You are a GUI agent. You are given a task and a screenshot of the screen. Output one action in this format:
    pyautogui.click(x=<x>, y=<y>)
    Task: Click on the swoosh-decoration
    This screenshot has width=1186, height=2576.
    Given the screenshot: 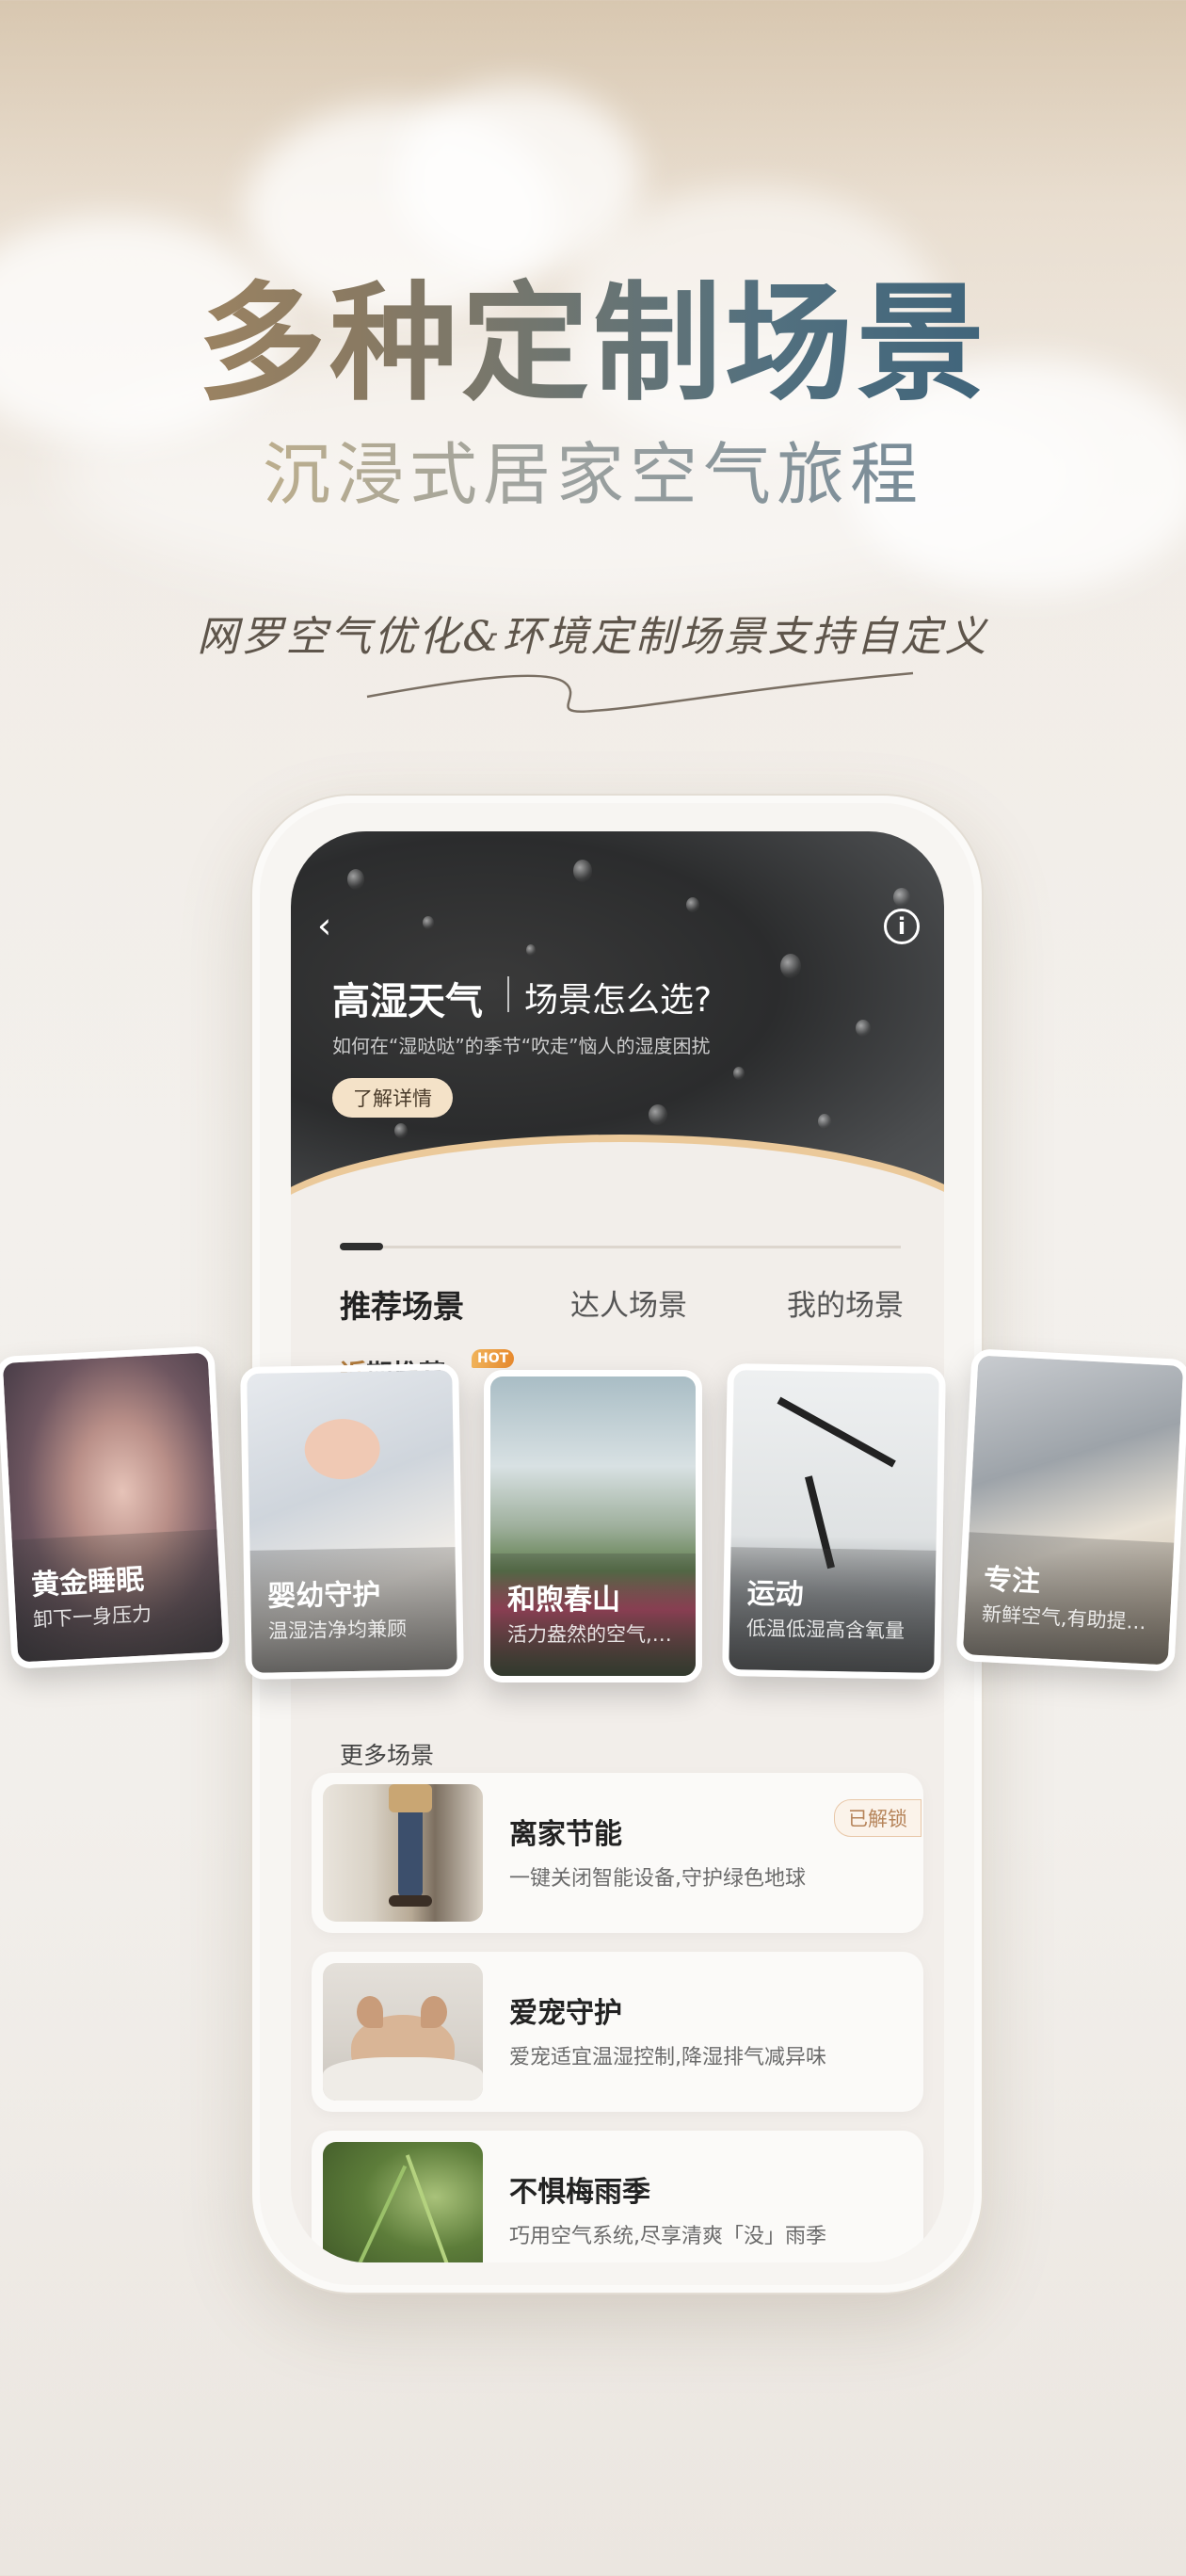 What is the action you would take?
    pyautogui.click(x=640, y=692)
    